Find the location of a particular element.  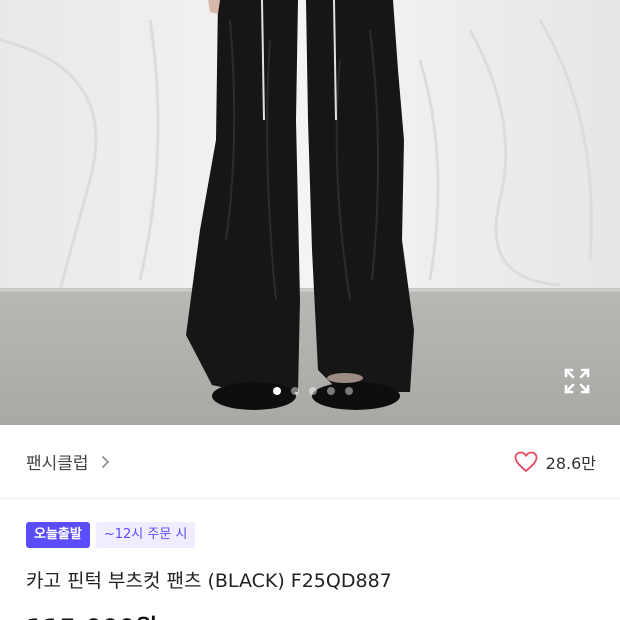

delivery-badges: 오늘출발 ~12시 주문 시 is located at coordinates (111, 535).